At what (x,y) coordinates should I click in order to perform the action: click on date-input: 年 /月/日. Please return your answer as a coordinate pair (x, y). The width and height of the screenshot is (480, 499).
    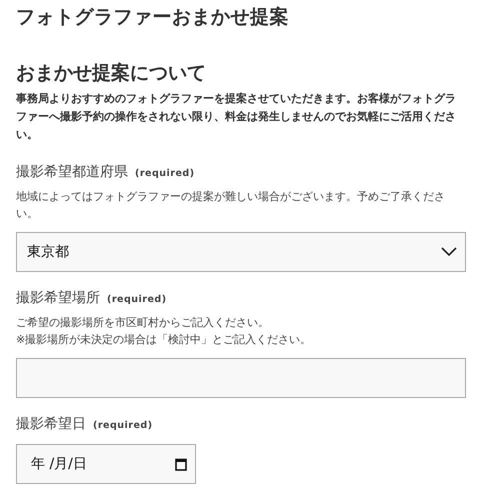
    Looking at the image, I should click on (106, 464).